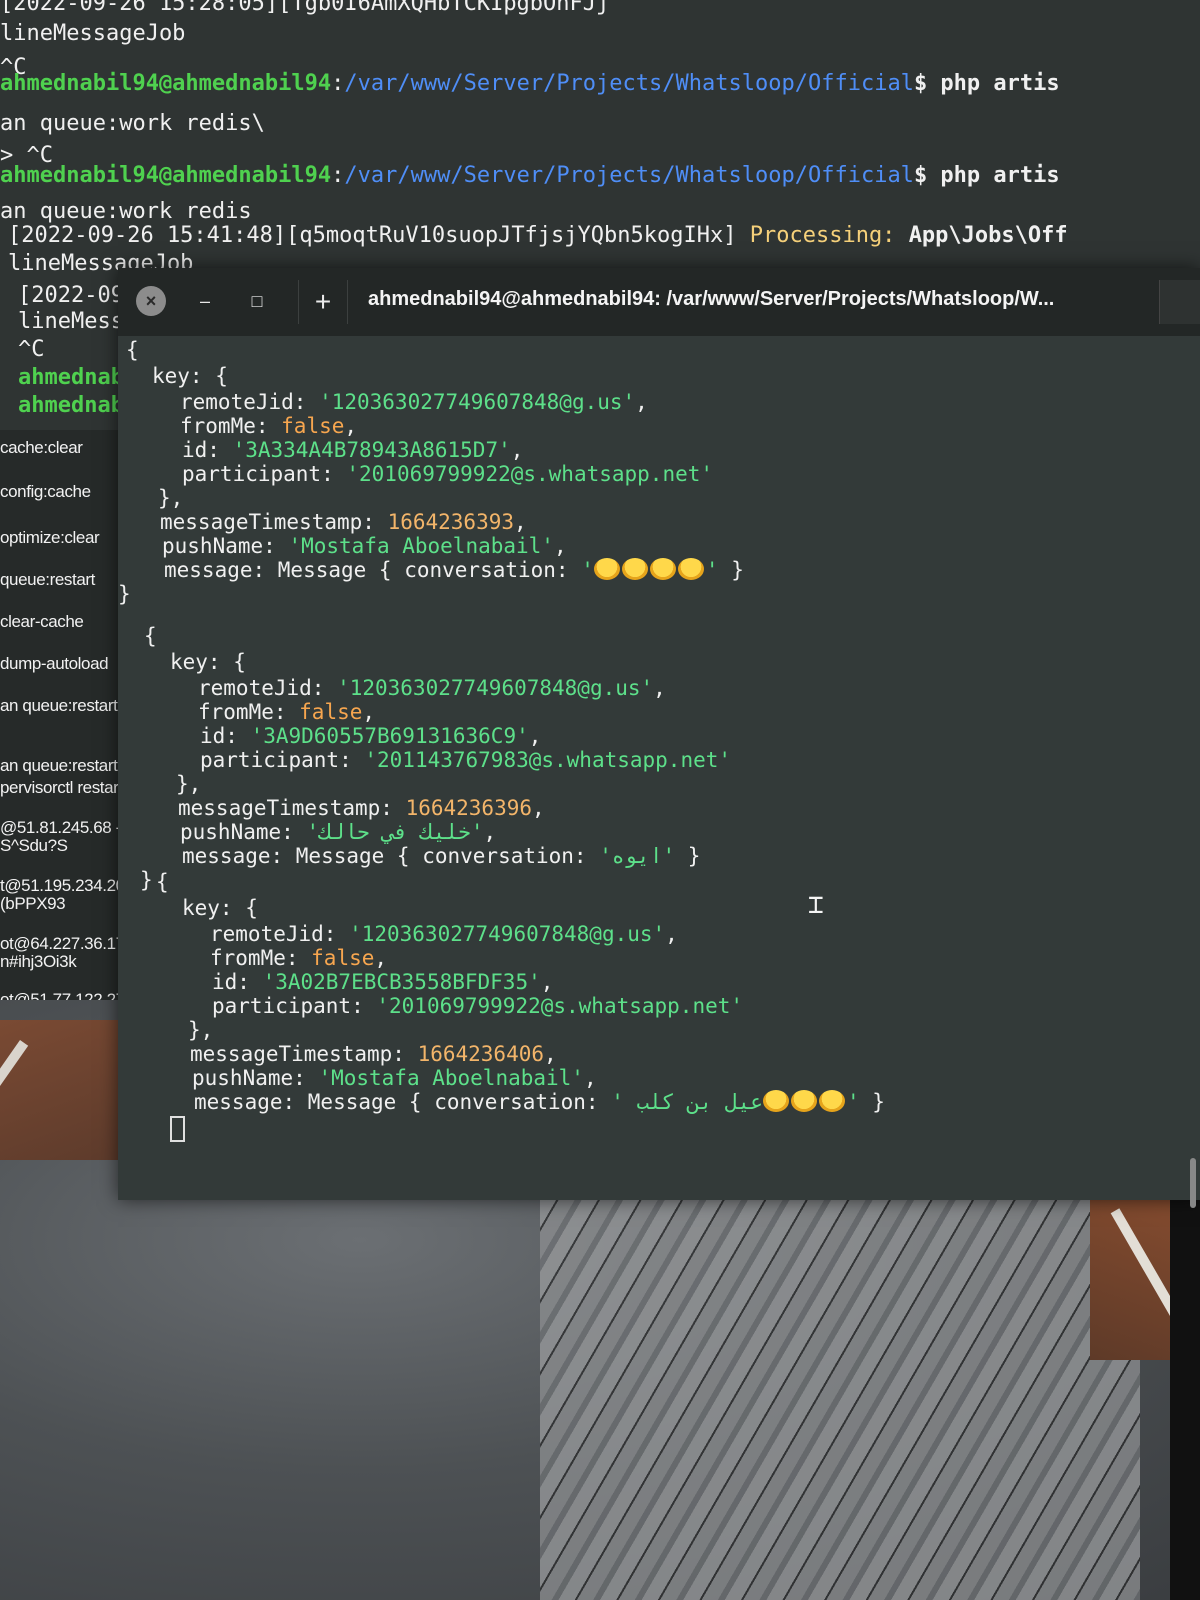  Describe the element at coordinates (1179, 302) in the screenshot. I see `titlebar-menu-button` at that location.